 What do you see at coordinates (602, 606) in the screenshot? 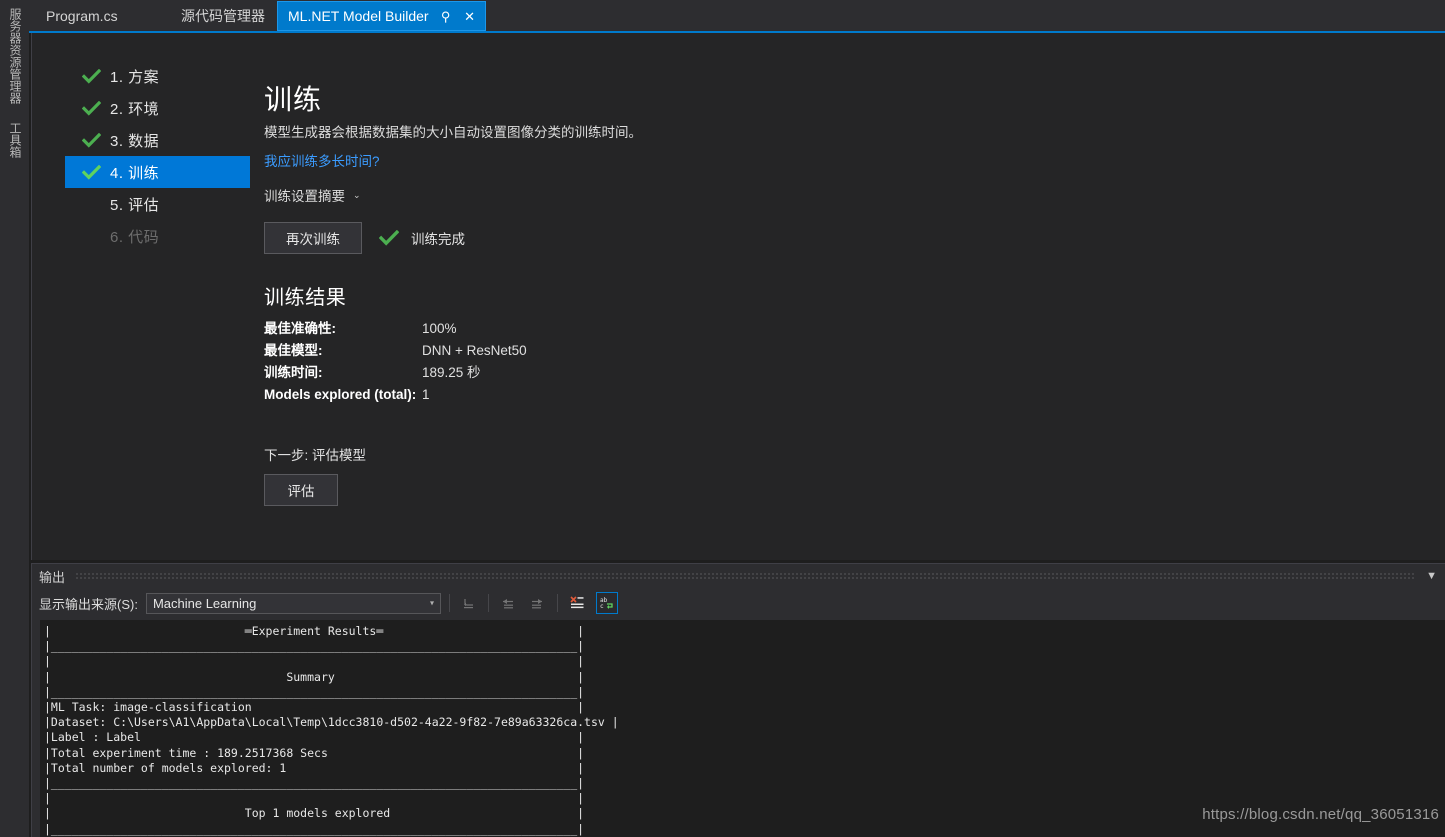
I see `svg-text: c` at bounding box center [602, 606].